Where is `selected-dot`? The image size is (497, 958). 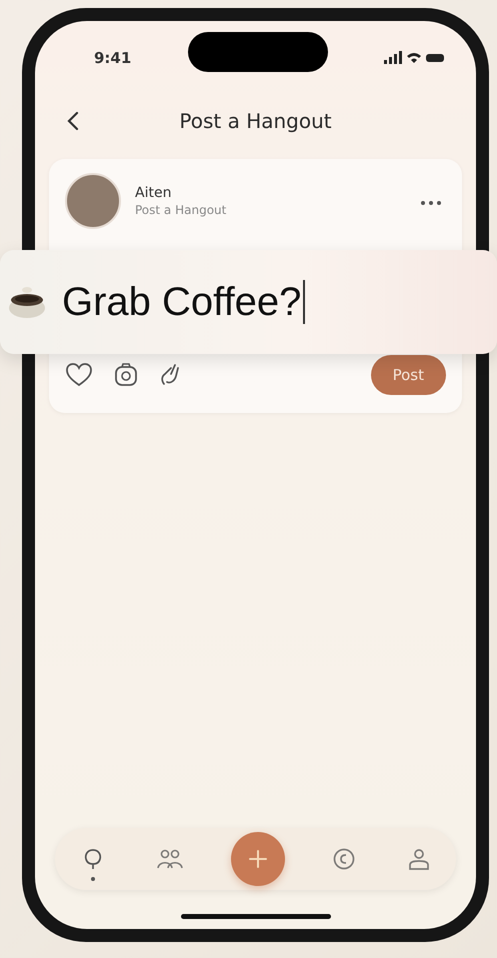
selected-dot is located at coordinates (92, 879).